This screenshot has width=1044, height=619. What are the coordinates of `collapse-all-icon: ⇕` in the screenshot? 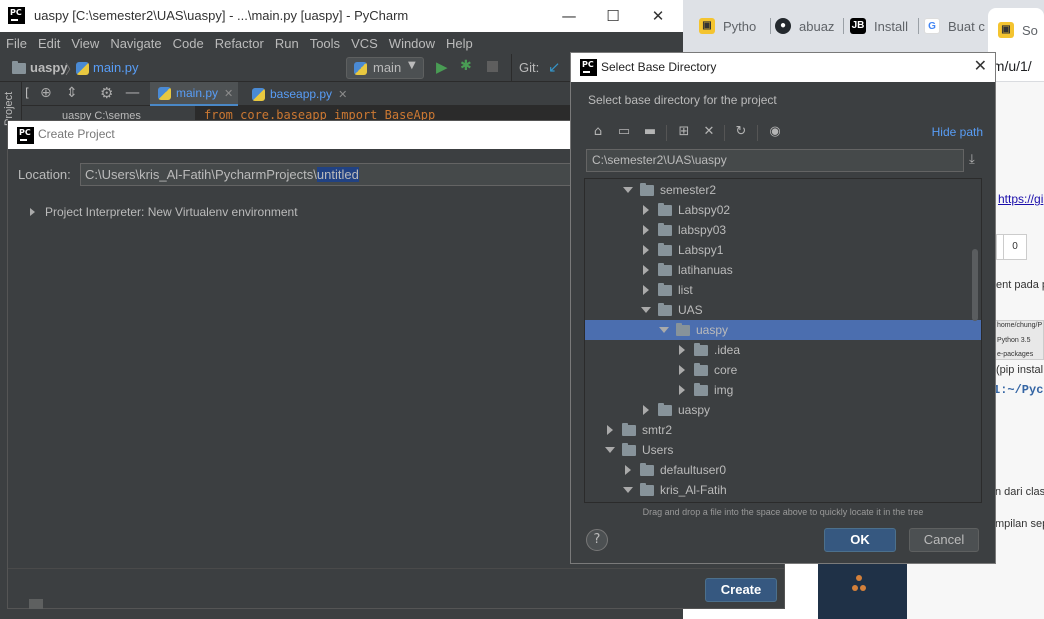 It's located at (72, 93).